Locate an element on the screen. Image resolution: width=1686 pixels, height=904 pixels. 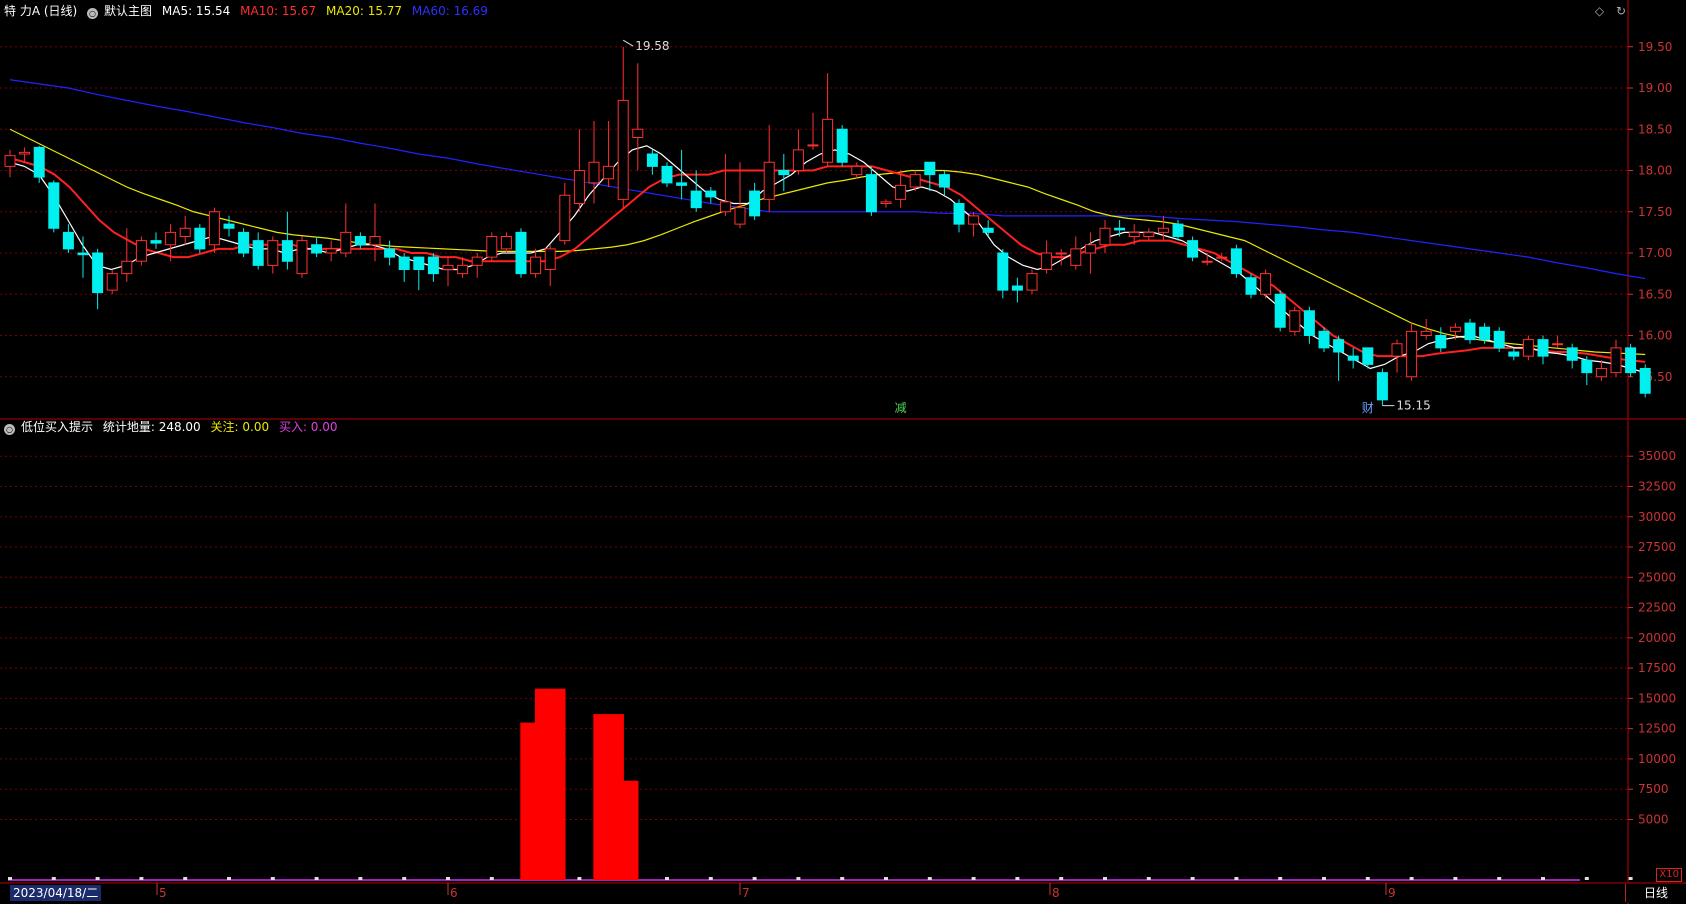
high-label: 19.58 is located at coordinates (652, 46).